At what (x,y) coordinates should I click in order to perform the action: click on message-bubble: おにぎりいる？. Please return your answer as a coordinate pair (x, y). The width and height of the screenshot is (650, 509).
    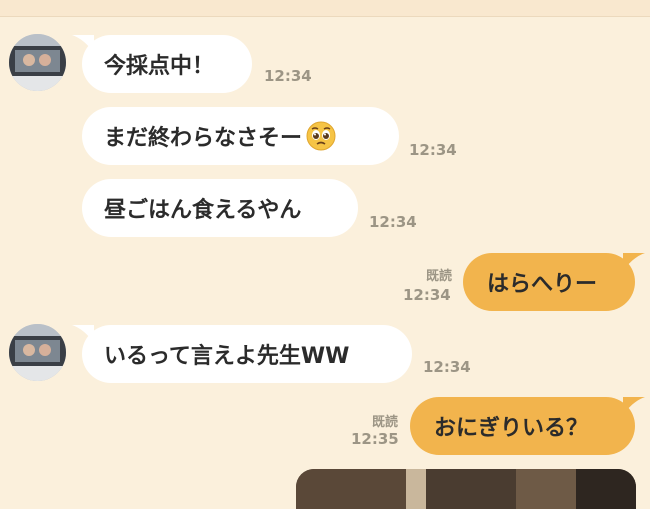
    Looking at the image, I should click on (527, 426).